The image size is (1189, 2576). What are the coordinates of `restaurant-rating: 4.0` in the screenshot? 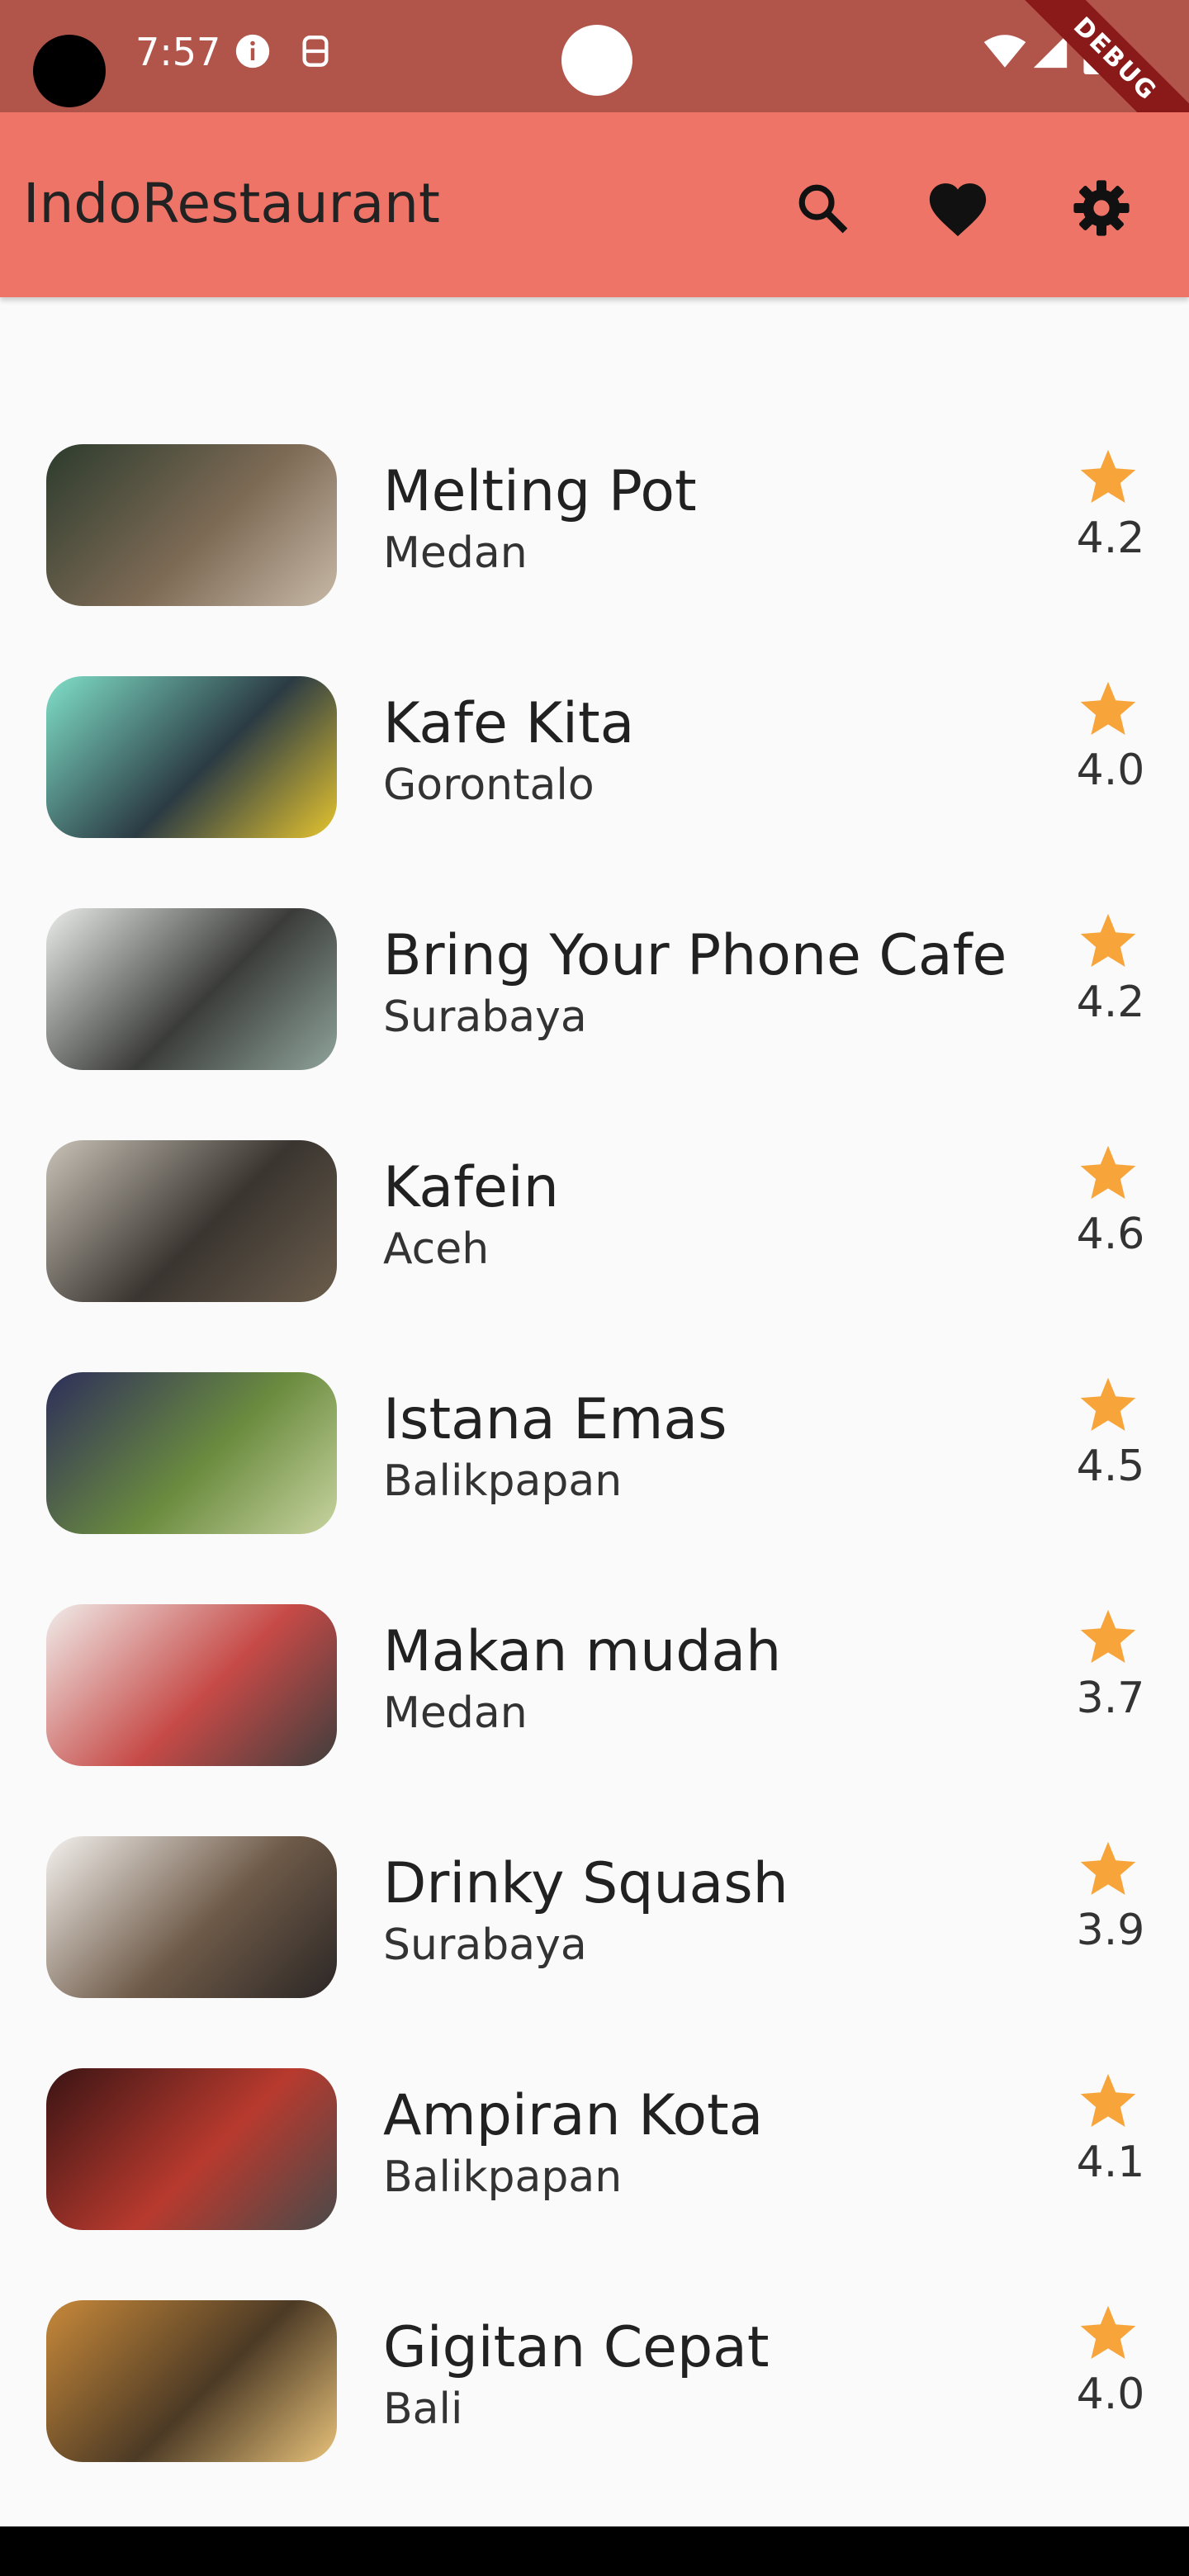 It's located at (1110, 2394).